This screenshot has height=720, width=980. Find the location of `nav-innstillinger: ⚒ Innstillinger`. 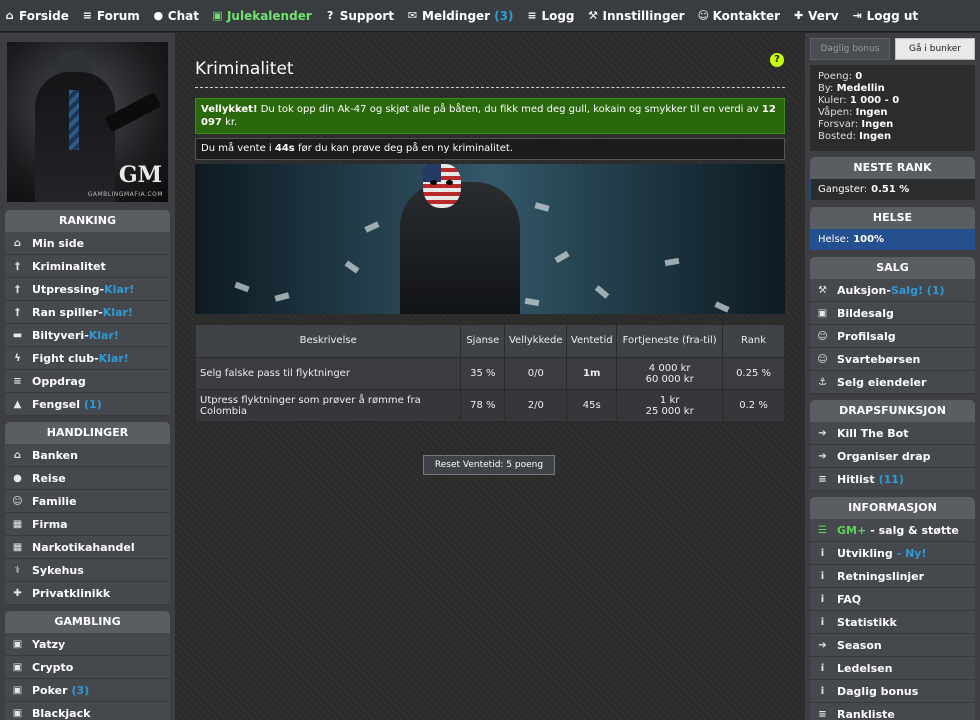

nav-innstillinger: ⚒ Innstillinger is located at coordinates (636, 16).